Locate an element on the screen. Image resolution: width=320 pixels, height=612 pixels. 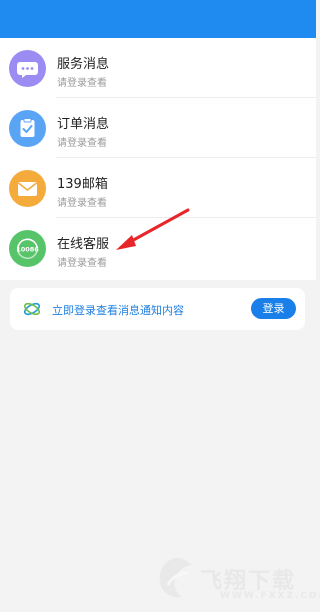
chat-bubble-icon is located at coordinates (27, 68).